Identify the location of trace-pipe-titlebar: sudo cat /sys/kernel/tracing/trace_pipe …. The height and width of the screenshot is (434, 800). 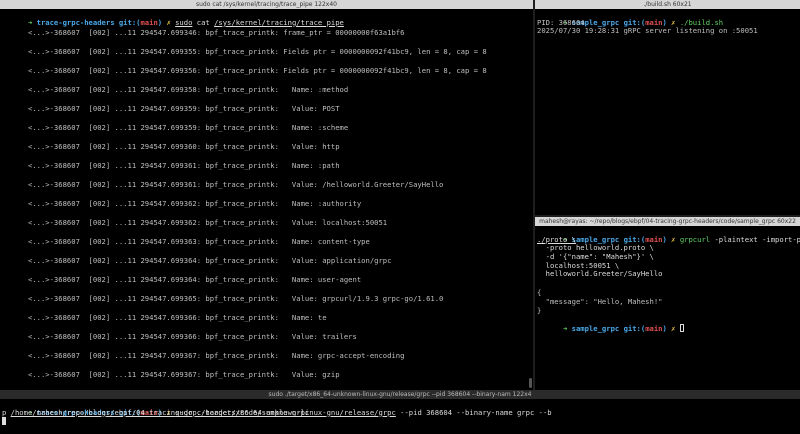
(266, 4).